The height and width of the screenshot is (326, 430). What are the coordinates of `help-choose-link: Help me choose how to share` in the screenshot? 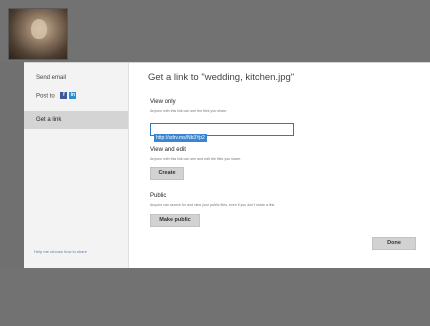 It's located at (60, 251).